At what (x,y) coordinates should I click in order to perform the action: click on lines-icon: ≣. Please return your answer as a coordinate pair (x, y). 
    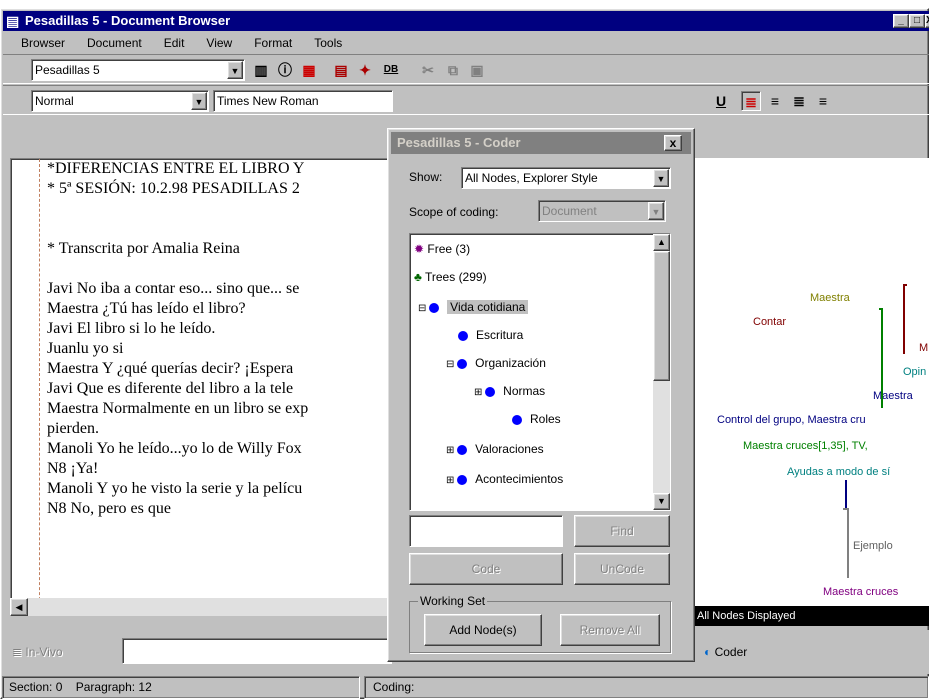
    Looking at the image, I should click on (19, 652).